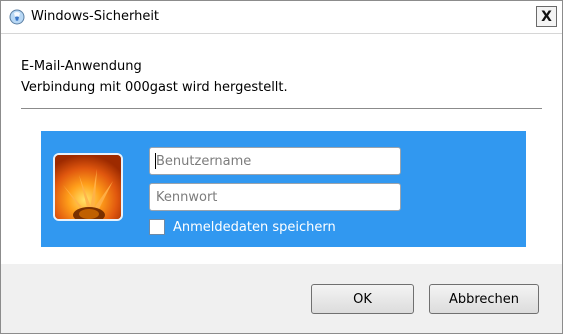 The width and height of the screenshot is (563, 334). I want to click on close-button: X, so click(546, 16).